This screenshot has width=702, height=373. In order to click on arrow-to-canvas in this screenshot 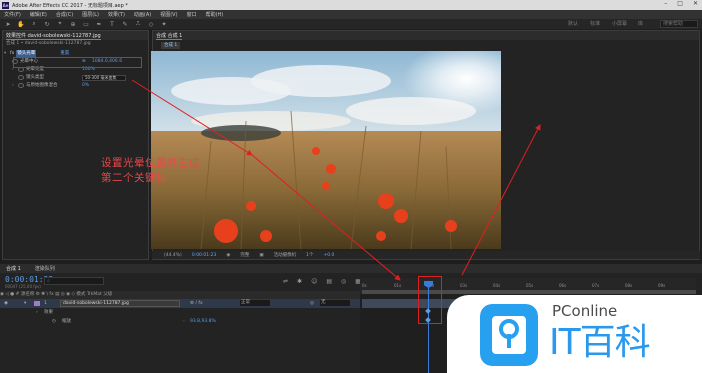, I will do `click(192, 117)`.